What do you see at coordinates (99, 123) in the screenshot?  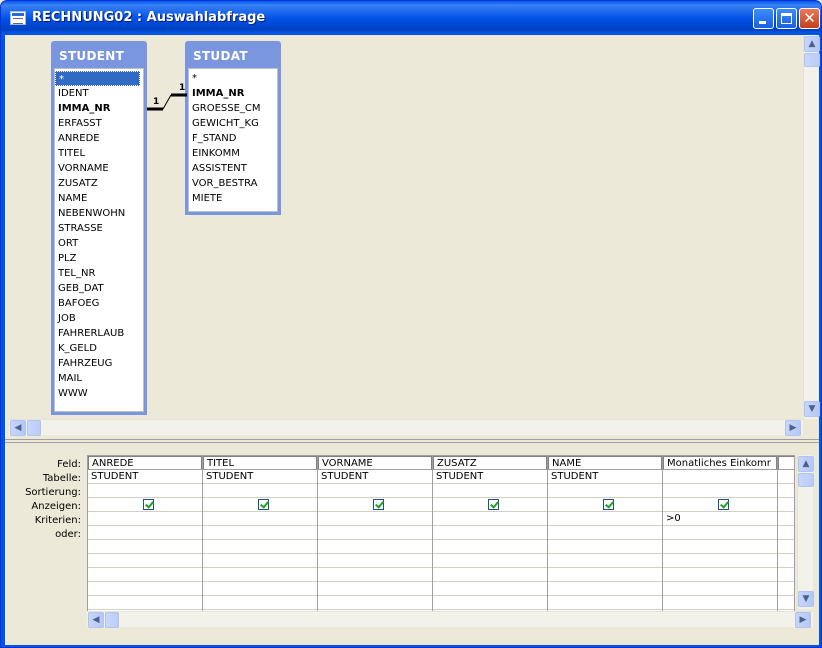 I see `field-item: ERFASST` at bounding box center [99, 123].